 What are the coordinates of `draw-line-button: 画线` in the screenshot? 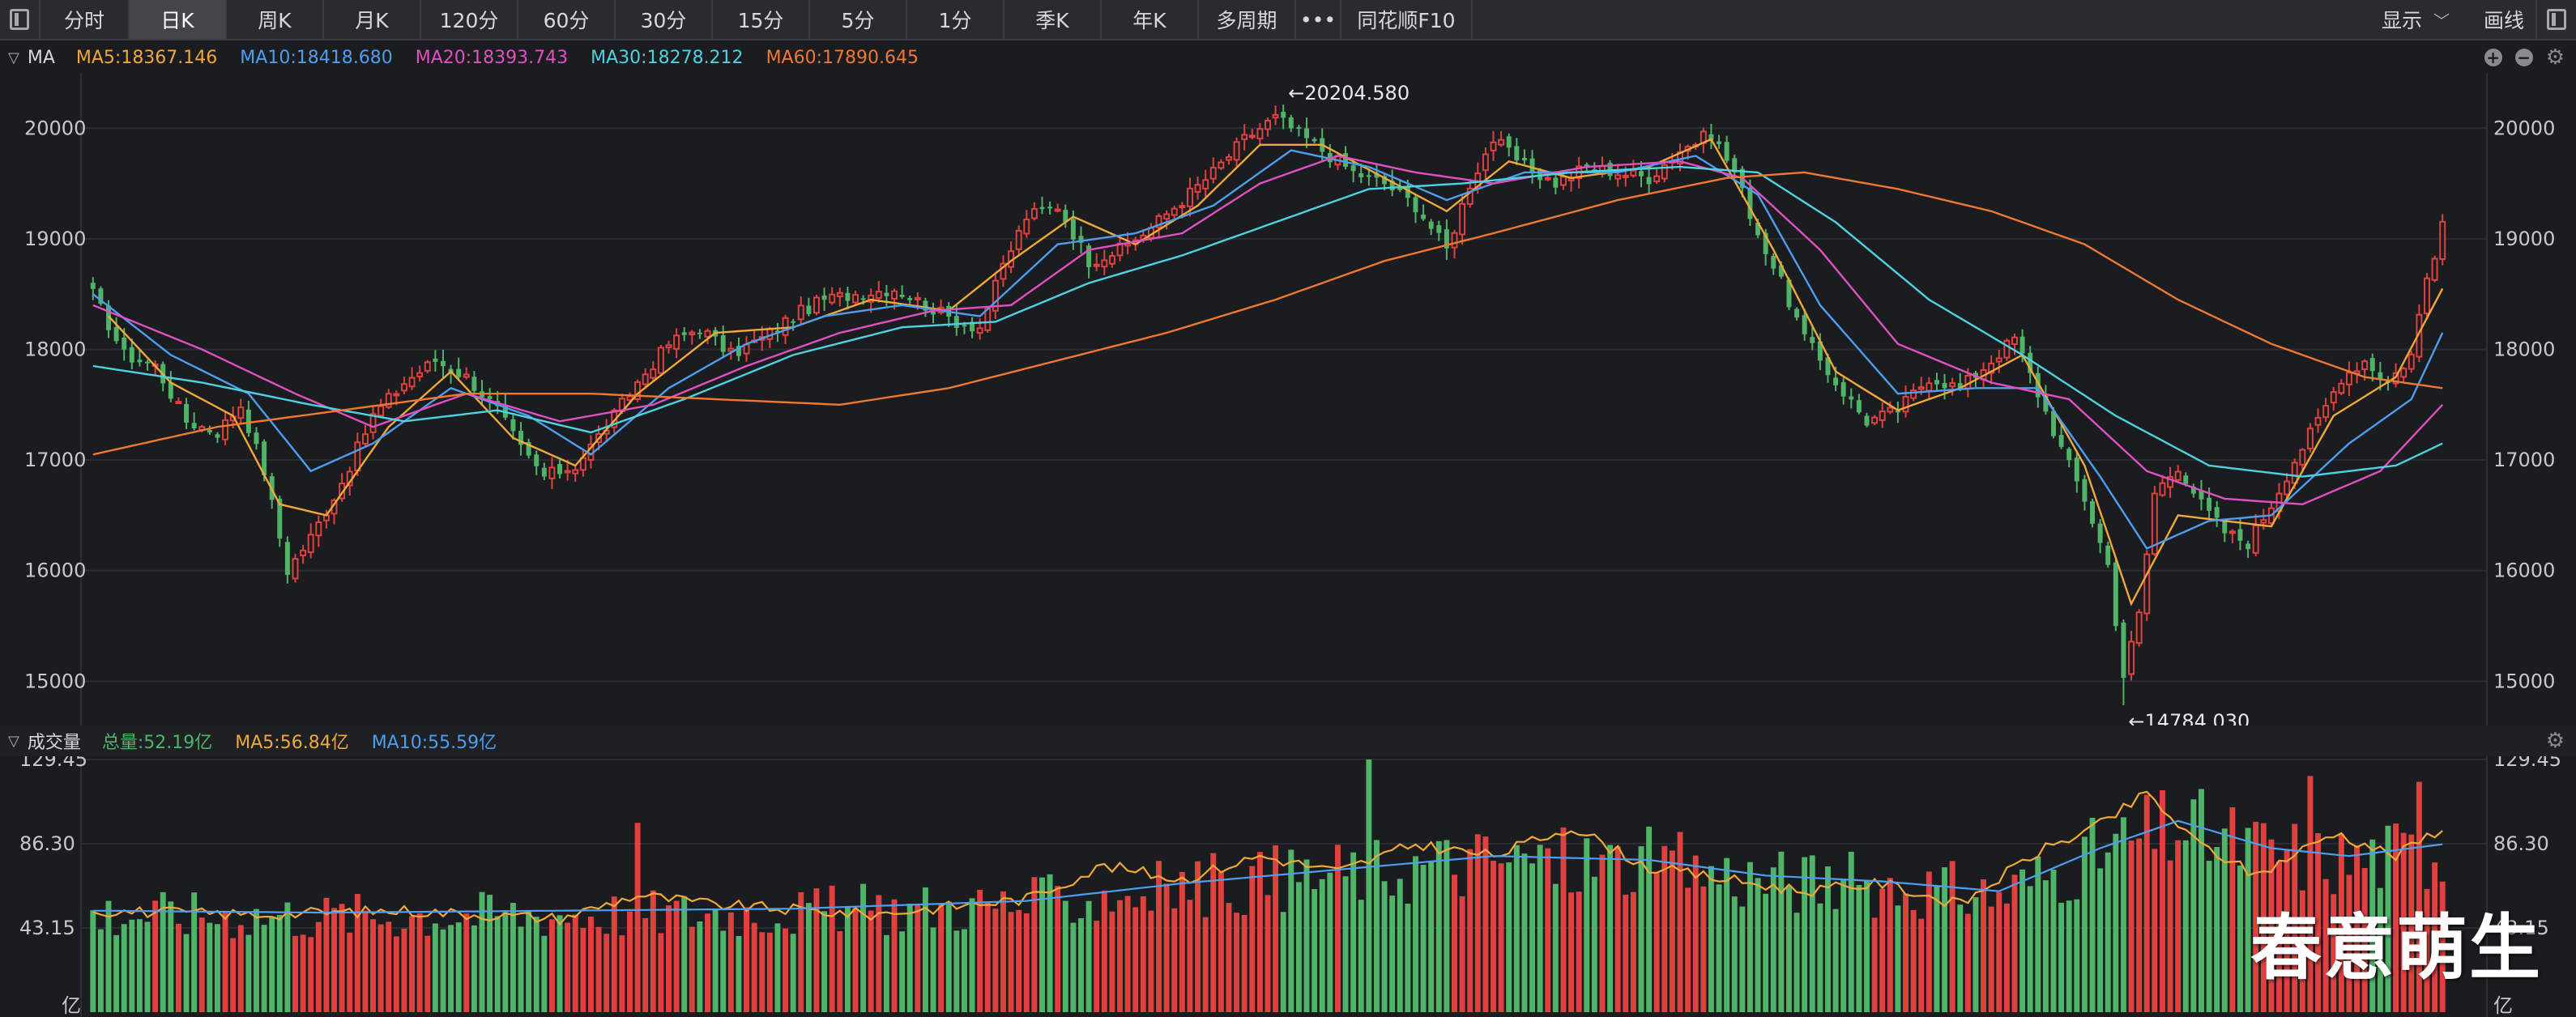 It's located at (2503, 19).